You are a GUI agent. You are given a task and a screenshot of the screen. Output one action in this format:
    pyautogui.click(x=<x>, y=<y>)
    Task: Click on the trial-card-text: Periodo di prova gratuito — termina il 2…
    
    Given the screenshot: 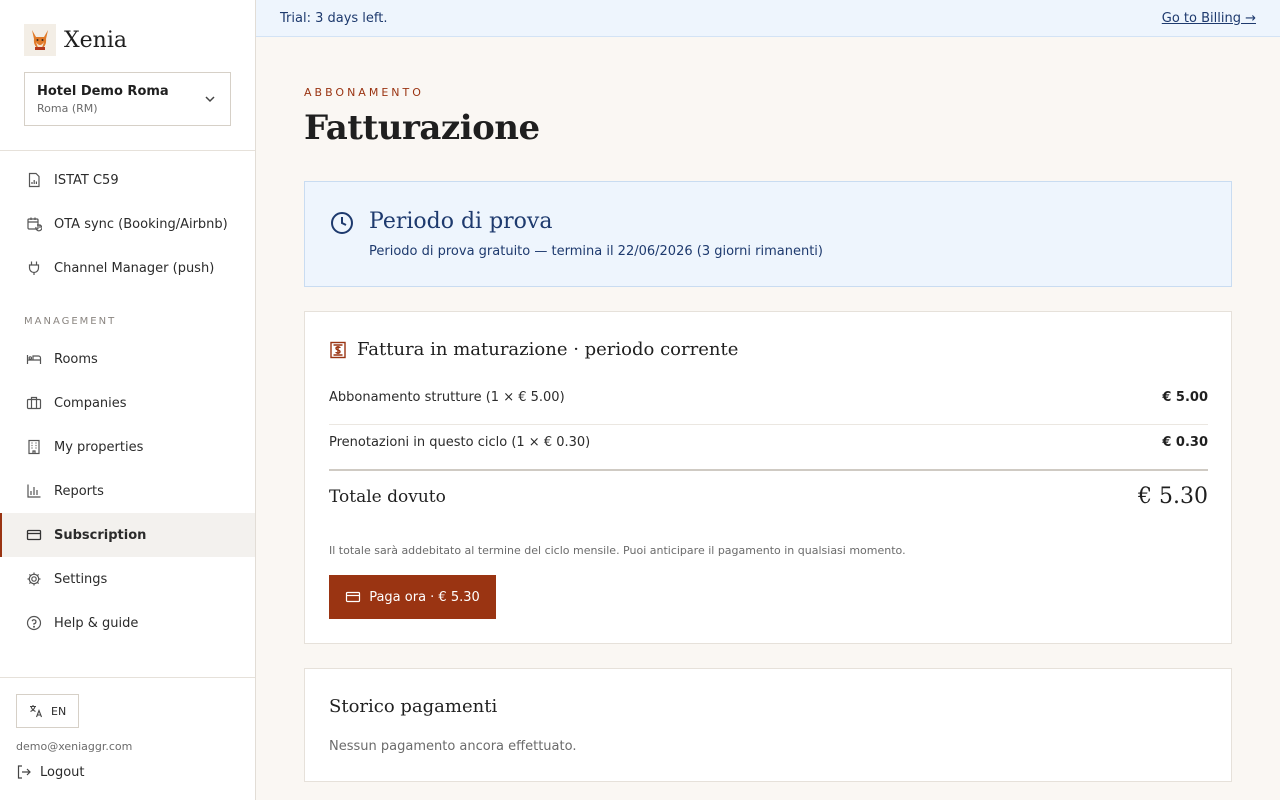 What is the action you would take?
    pyautogui.click(x=596, y=251)
    